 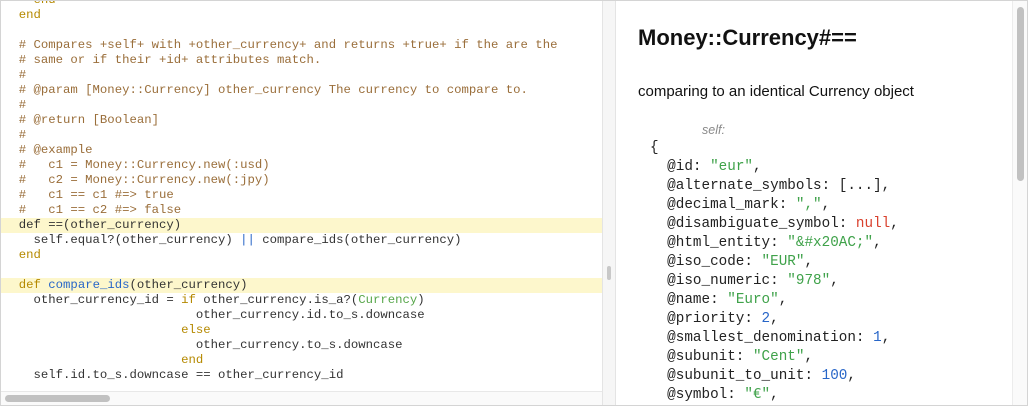 What do you see at coordinates (301, 210) in the screenshot?
I see `code-line: # c1 == c2 #=> false` at bounding box center [301, 210].